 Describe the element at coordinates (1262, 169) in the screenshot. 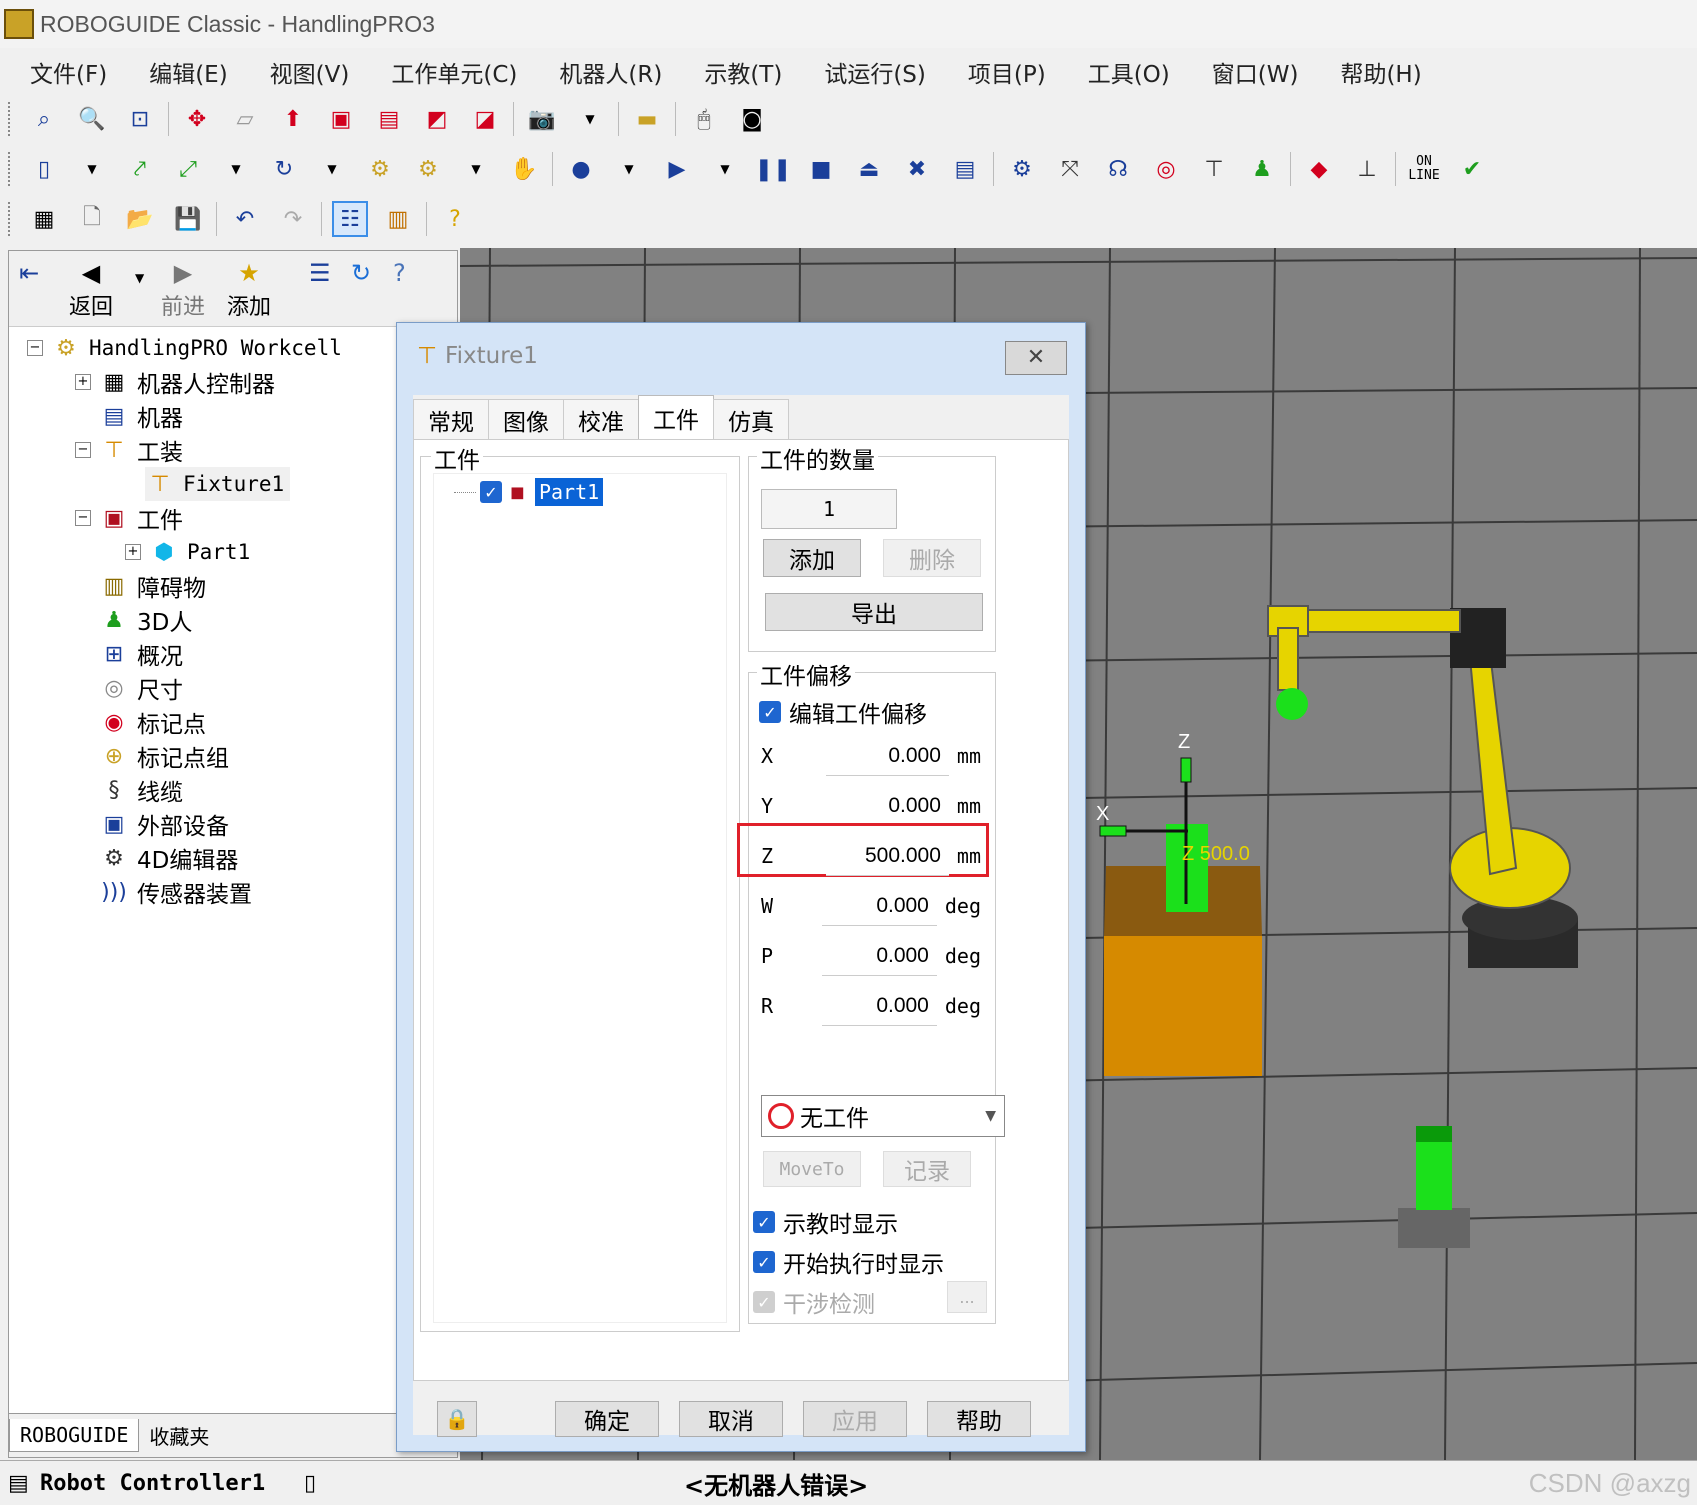

I see `person-icon: ♟` at that location.